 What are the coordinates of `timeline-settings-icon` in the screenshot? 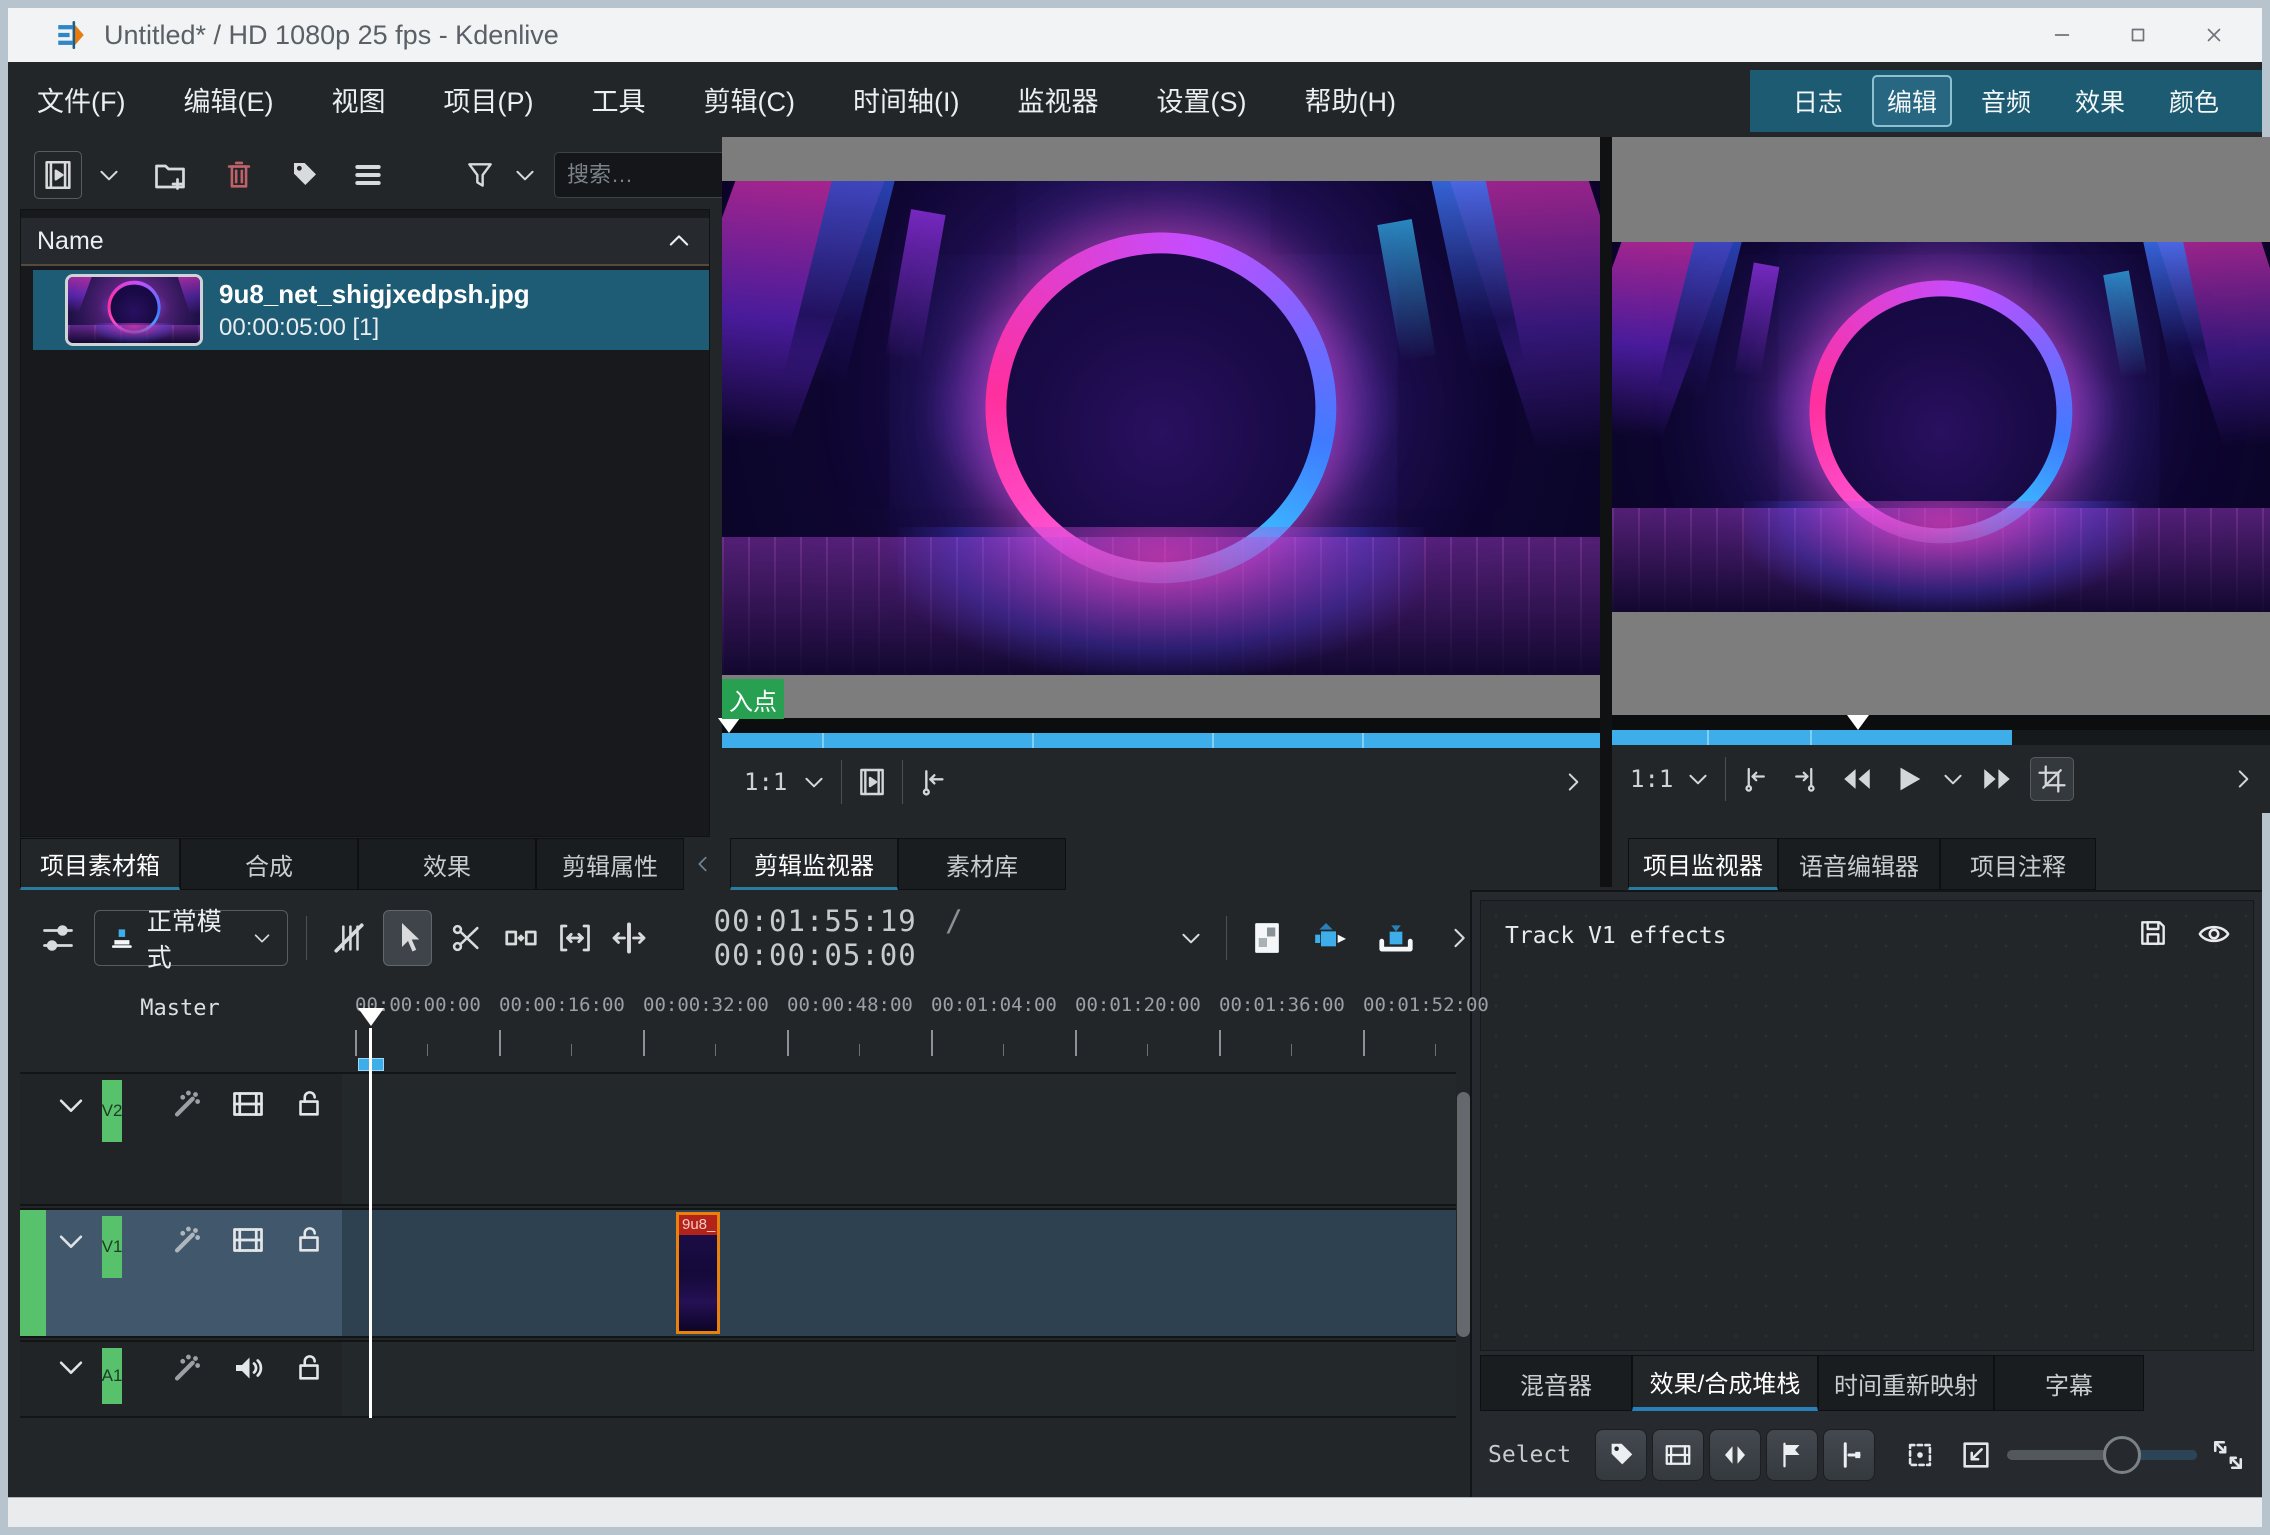 It's located at (58, 938).